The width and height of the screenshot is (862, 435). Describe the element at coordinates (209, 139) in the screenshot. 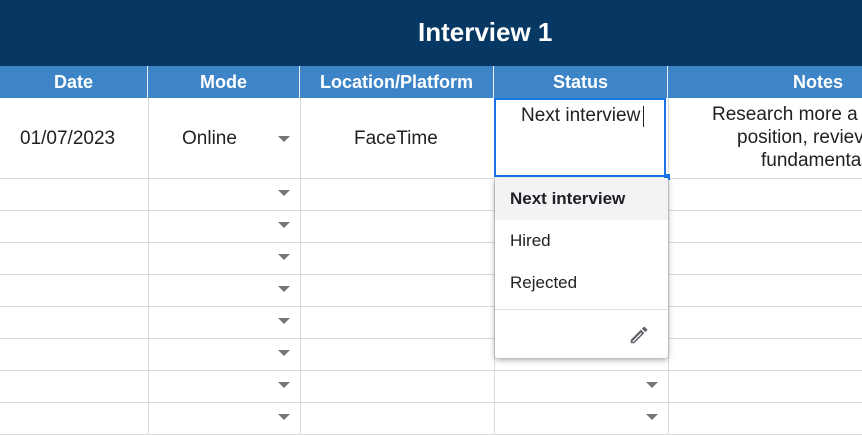

I see `cell-mode: Online` at that location.